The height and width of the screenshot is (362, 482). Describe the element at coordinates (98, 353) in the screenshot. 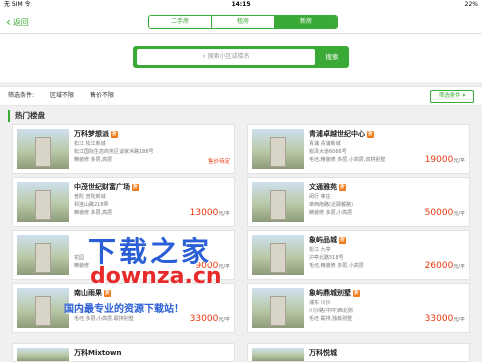

I see `listing-name: 万科Mixtown` at that location.